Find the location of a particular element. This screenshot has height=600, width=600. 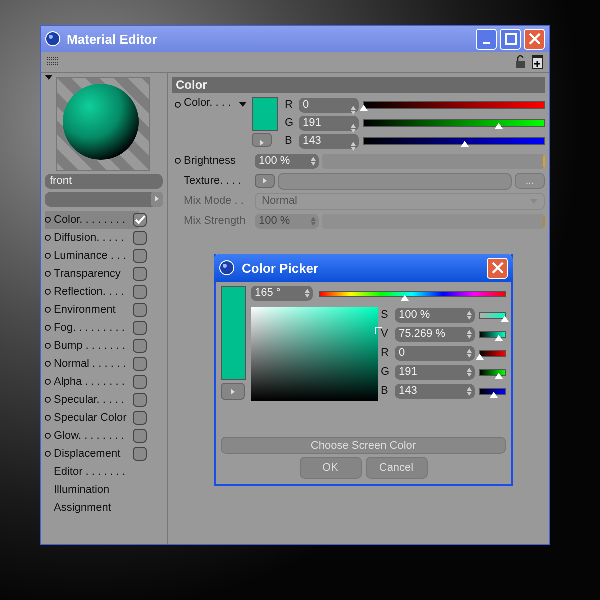

slider-handle is located at coordinates (544, 161).